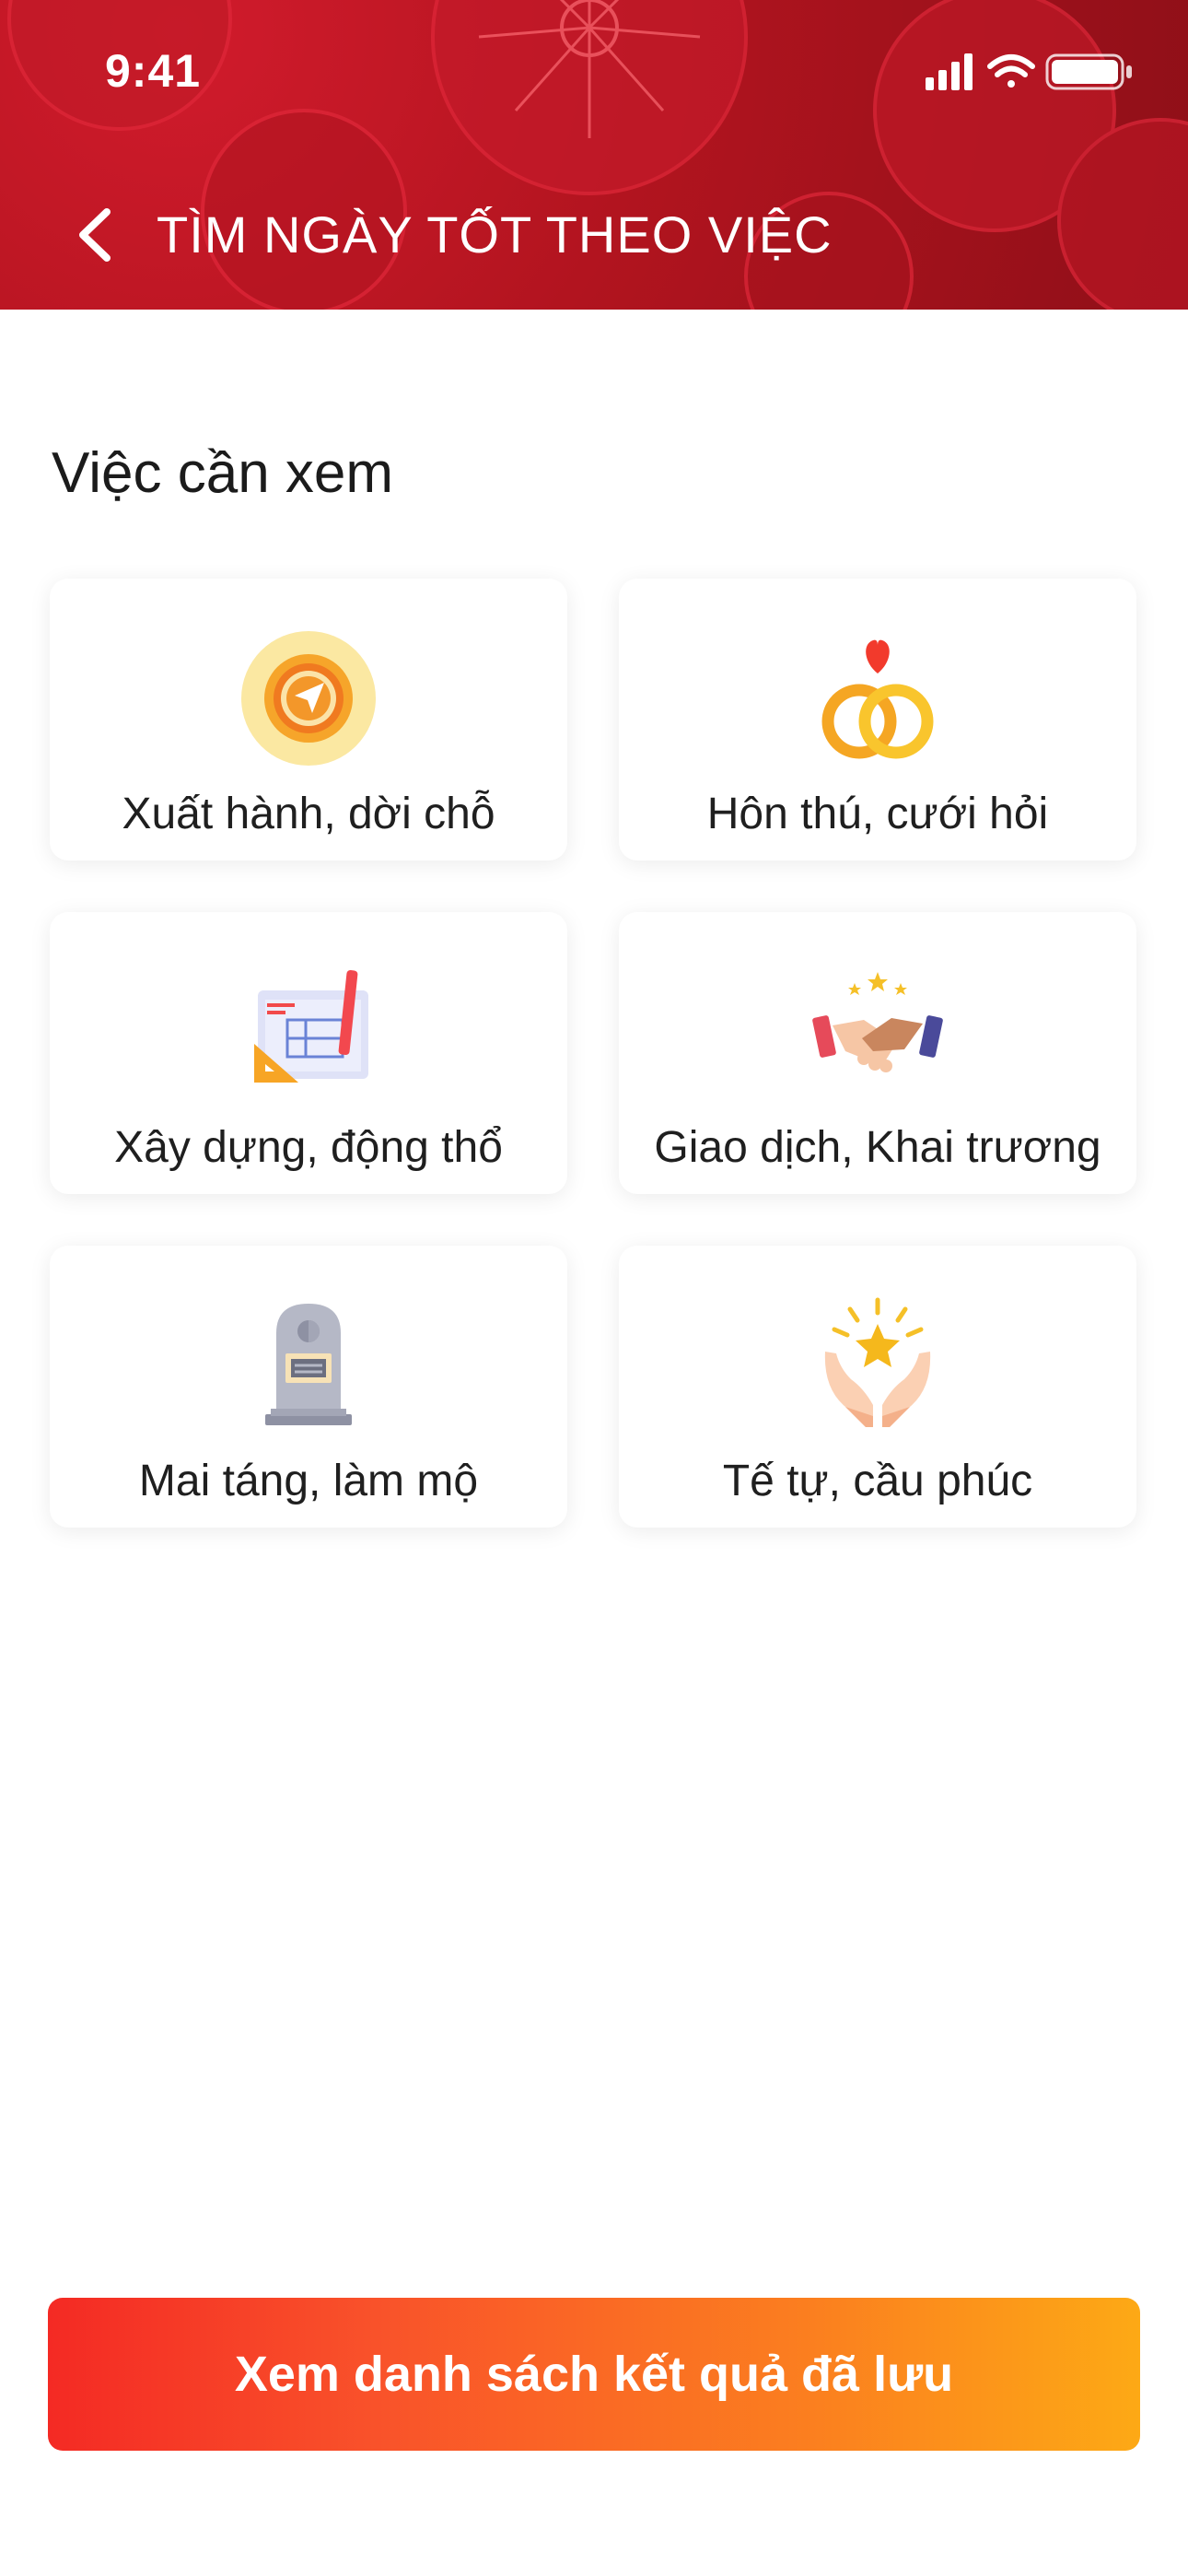 This screenshot has height=2576, width=1188. I want to click on category-card-worship: Tế tự, cầu phúc, so click(877, 1387).